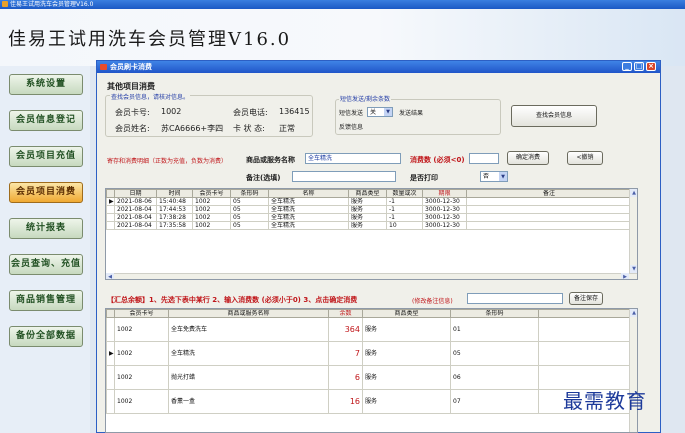 This screenshot has width=685, height=433. I want to click on sidebar-item-statistics: 统计报表, so click(46, 228).